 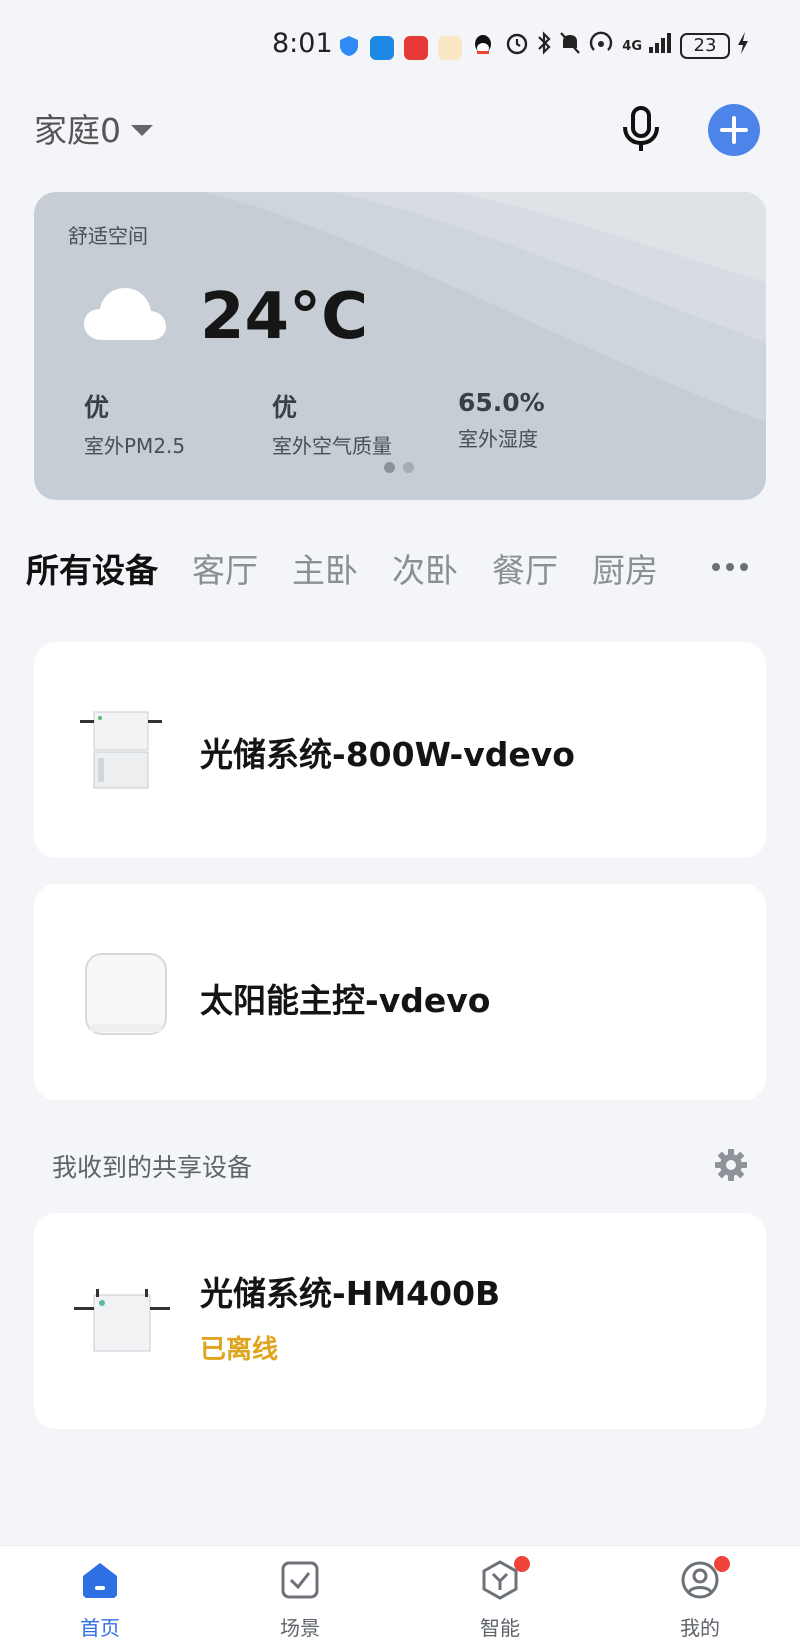 I want to click on notification-icons, so click(x=416, y=48).